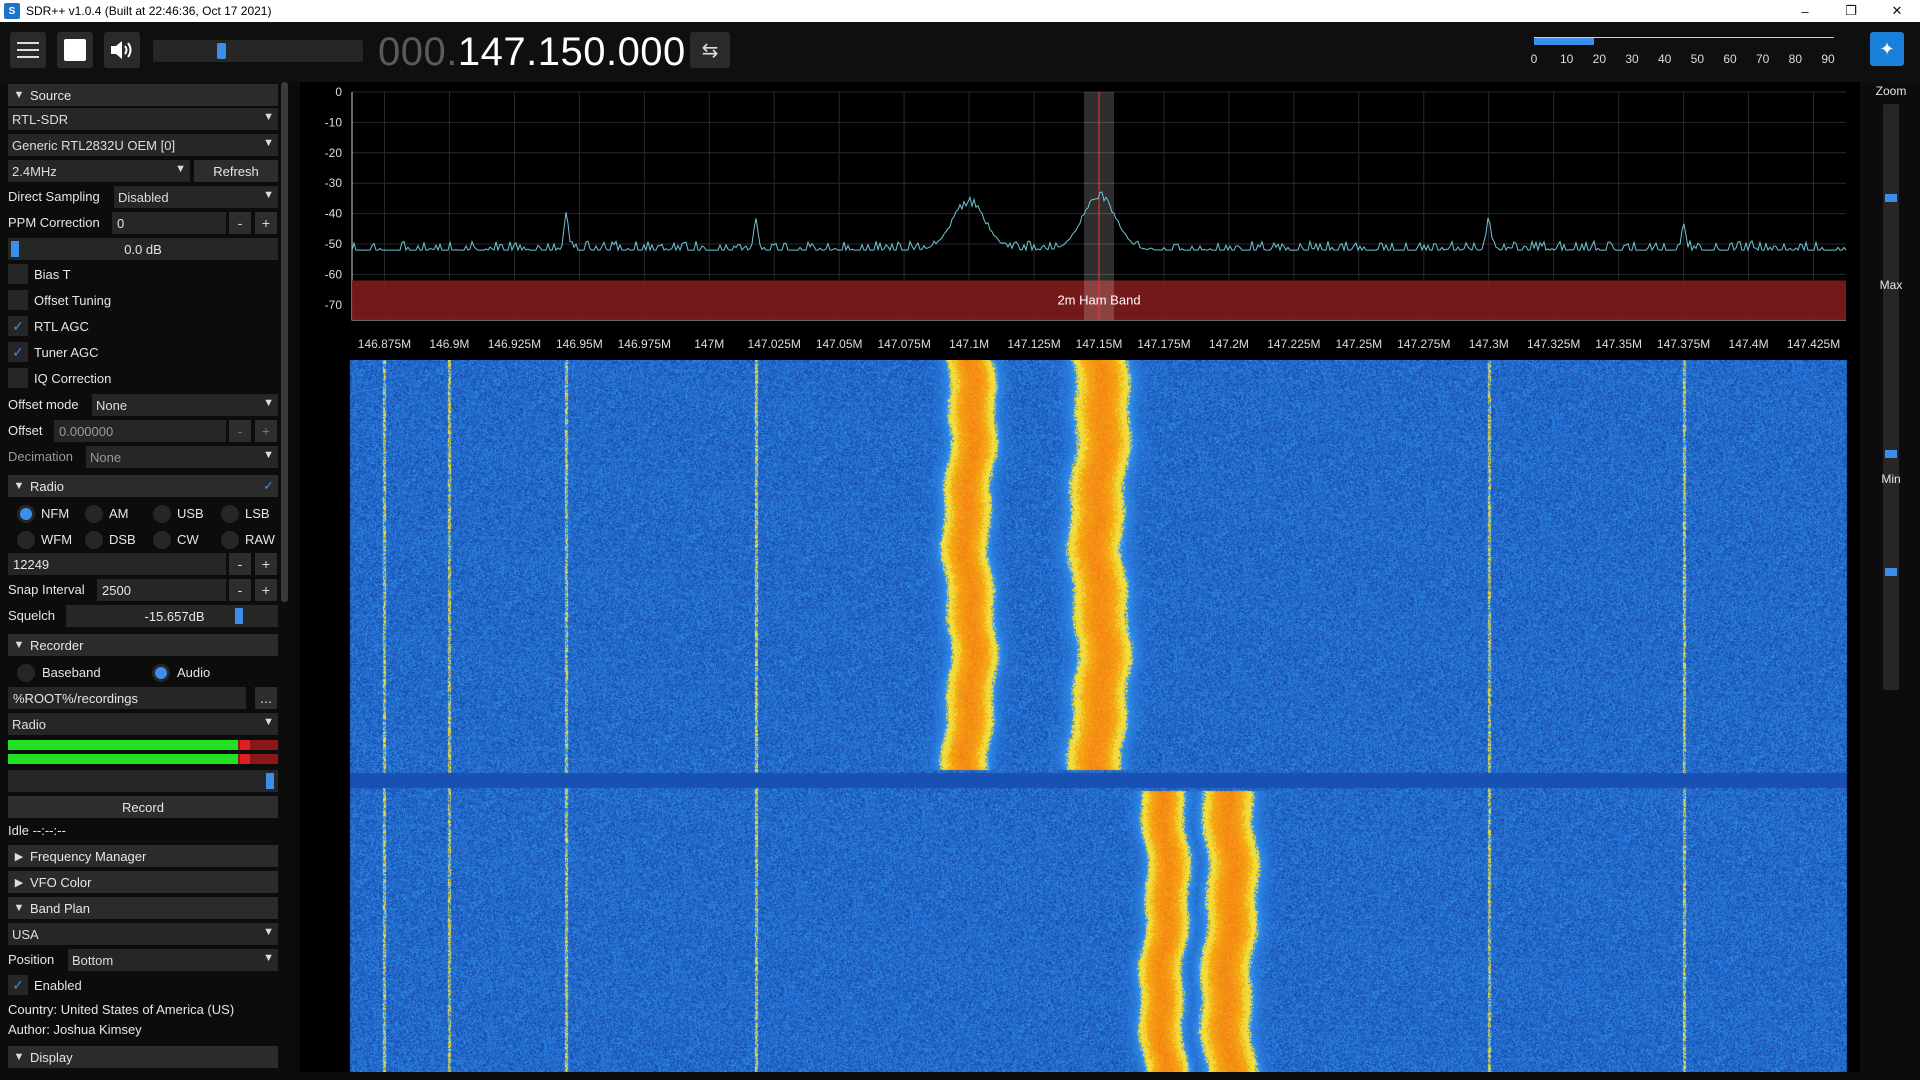 This screenshot has width=1920, height=1080. Describe the element at coordinates (143, 249) in the screenshot. I see `gain-slider: 0.0 dB` at that location.